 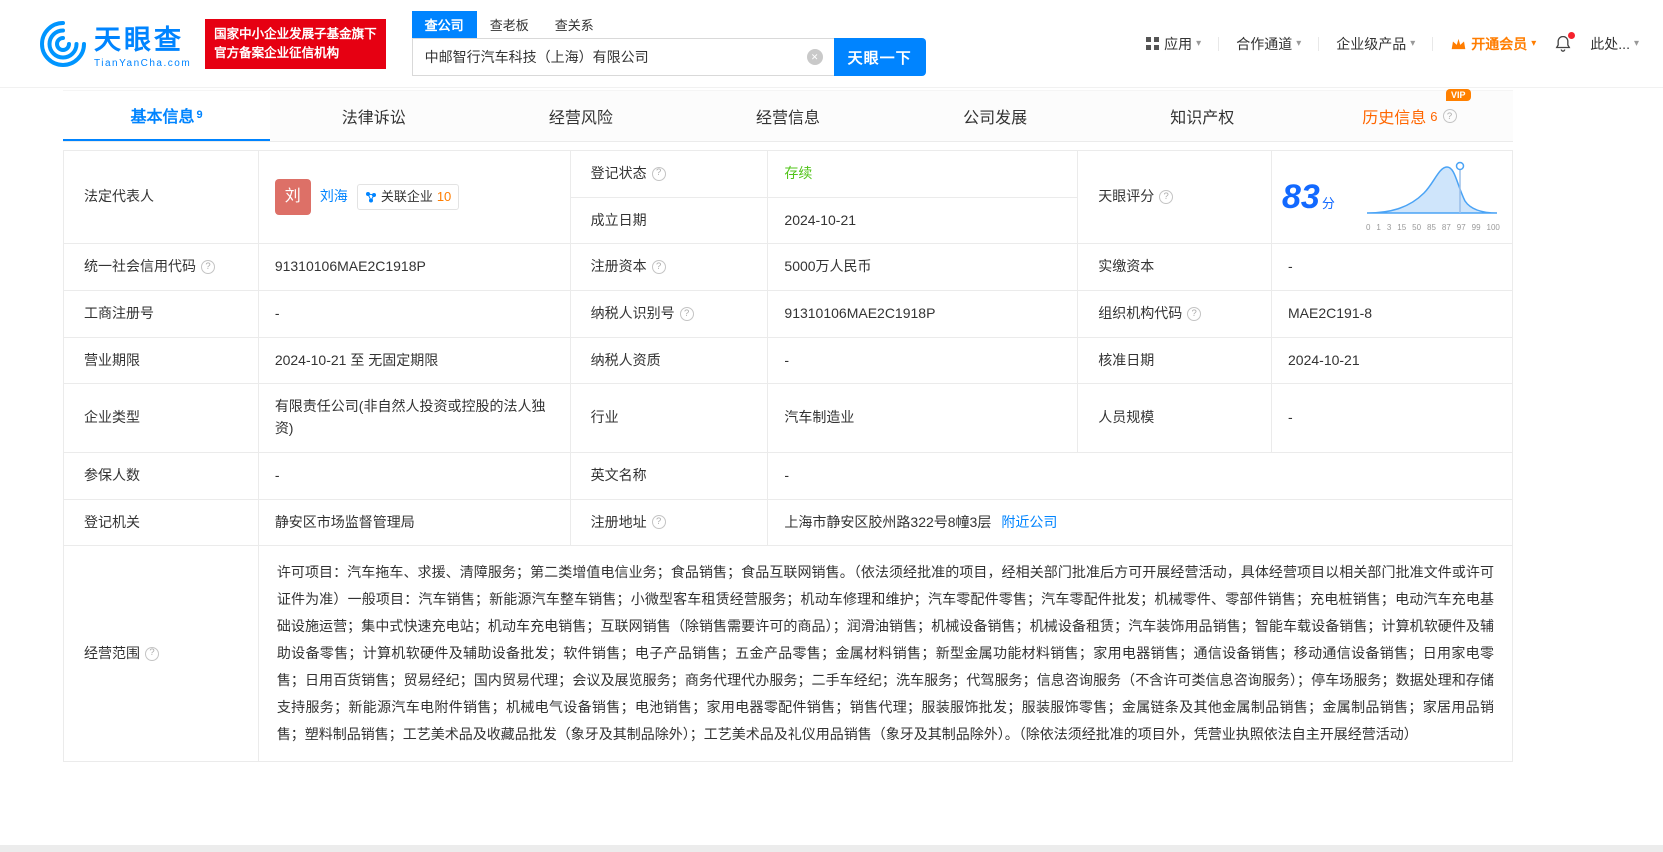 I want to click on insured-count-label-cell: 参保人数, so click(x=161, y=475).